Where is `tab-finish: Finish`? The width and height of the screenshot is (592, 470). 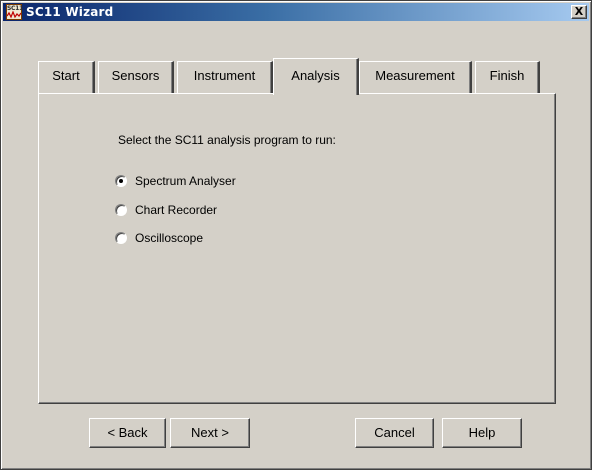 tab-finish: Finish is located at coordinates (507, 77).